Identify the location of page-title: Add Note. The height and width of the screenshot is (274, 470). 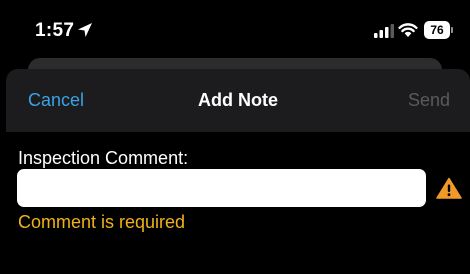
(238, 100).